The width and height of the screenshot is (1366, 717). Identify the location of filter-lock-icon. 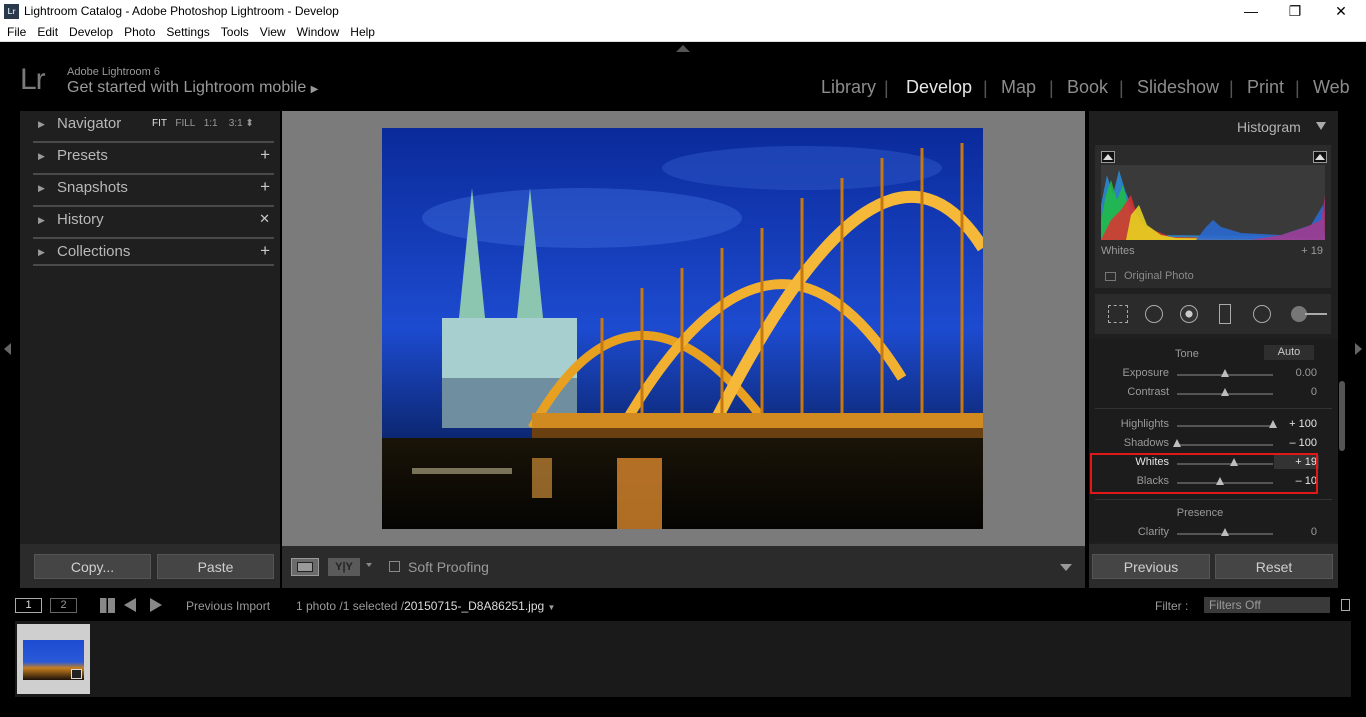
(1345, 605).